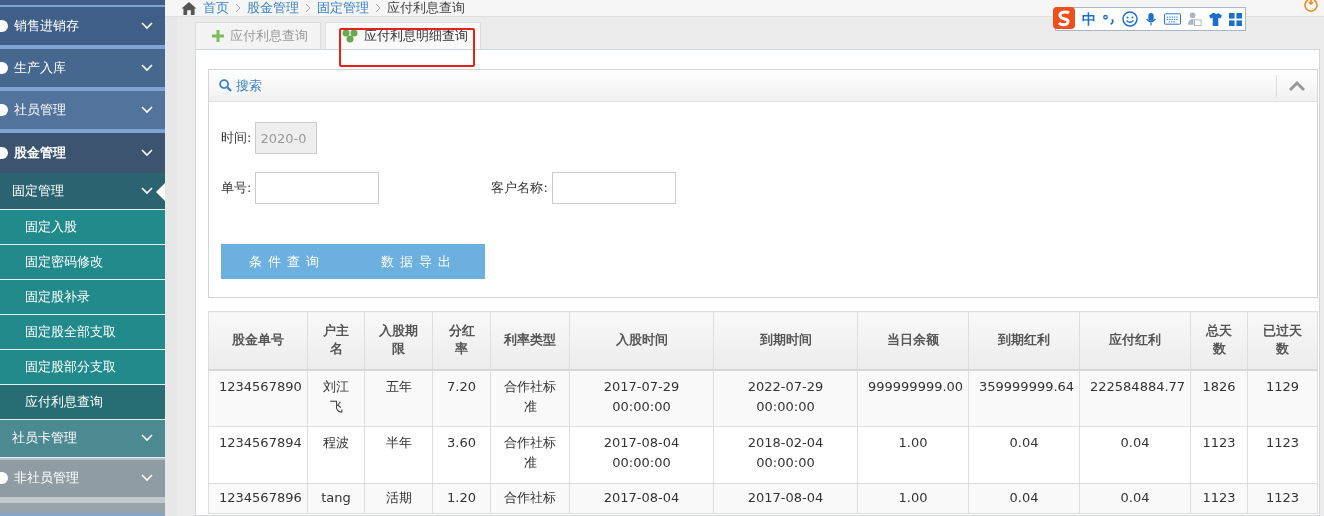 The image size is (1324, 516). Describe the element at coordinates (913, 340) in the screenshot. I see `column-header: 当日余额` at that location.